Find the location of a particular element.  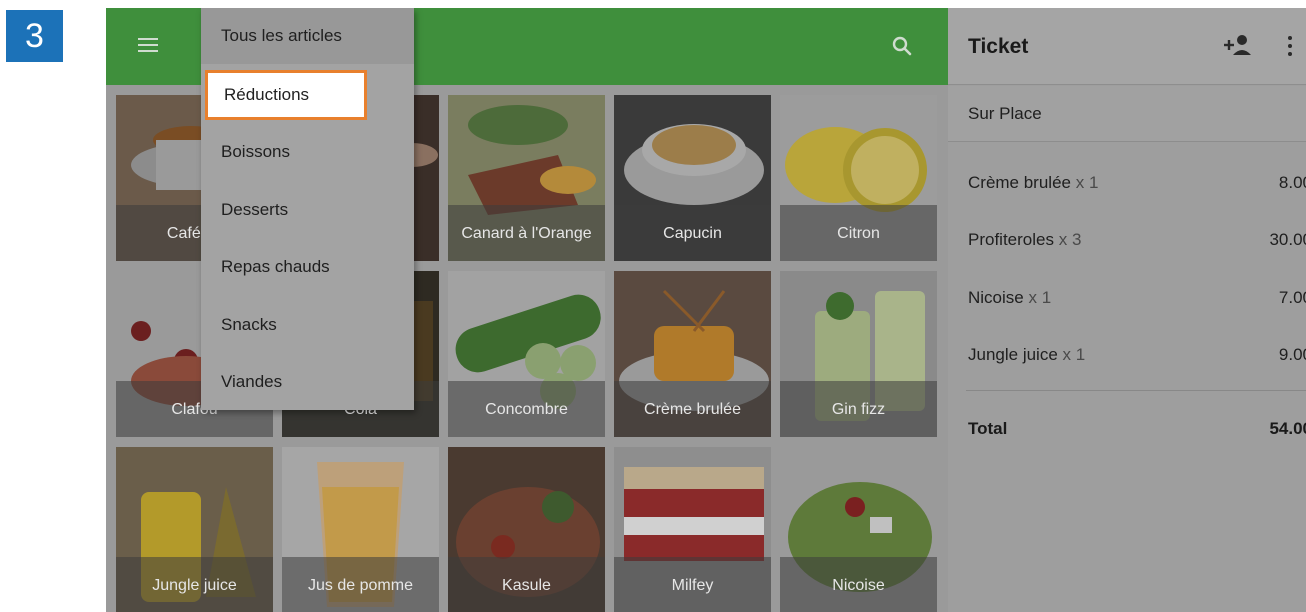

ticket-line: Nicoise x 1 7.00 is located at coordinates (1127, 298).